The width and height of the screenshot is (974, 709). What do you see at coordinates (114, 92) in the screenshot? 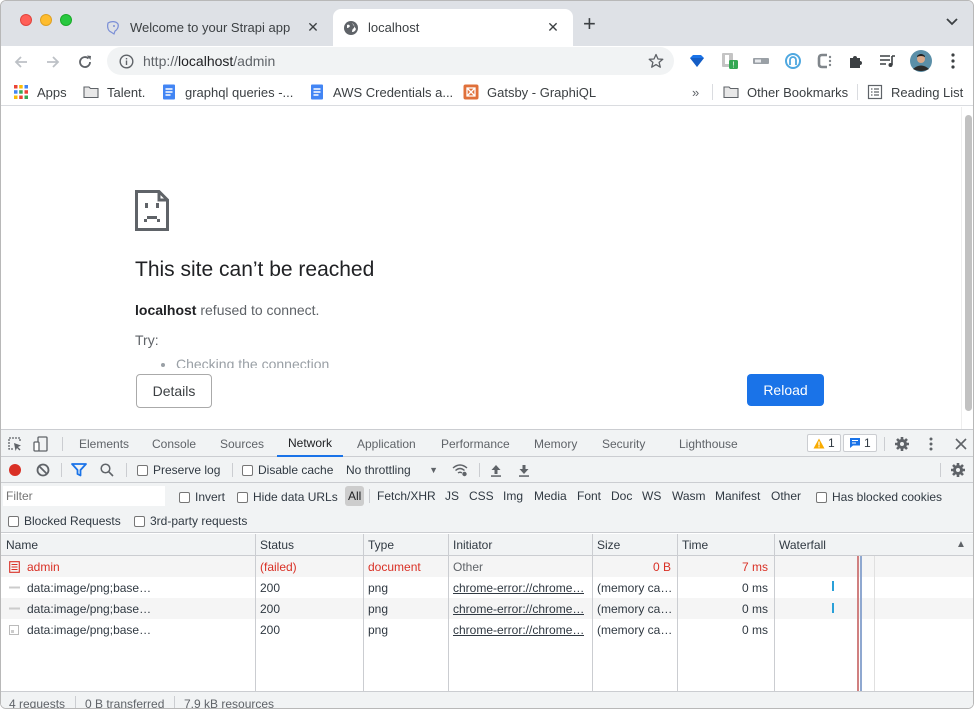
I see `bookmark-folder-talent: Talent.` at bounding box center [114, 92].